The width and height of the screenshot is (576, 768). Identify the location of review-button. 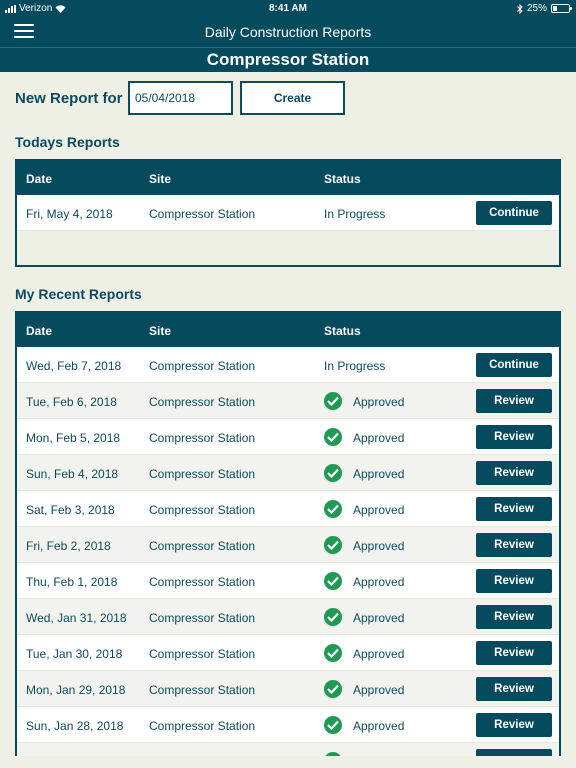
(514, 752).